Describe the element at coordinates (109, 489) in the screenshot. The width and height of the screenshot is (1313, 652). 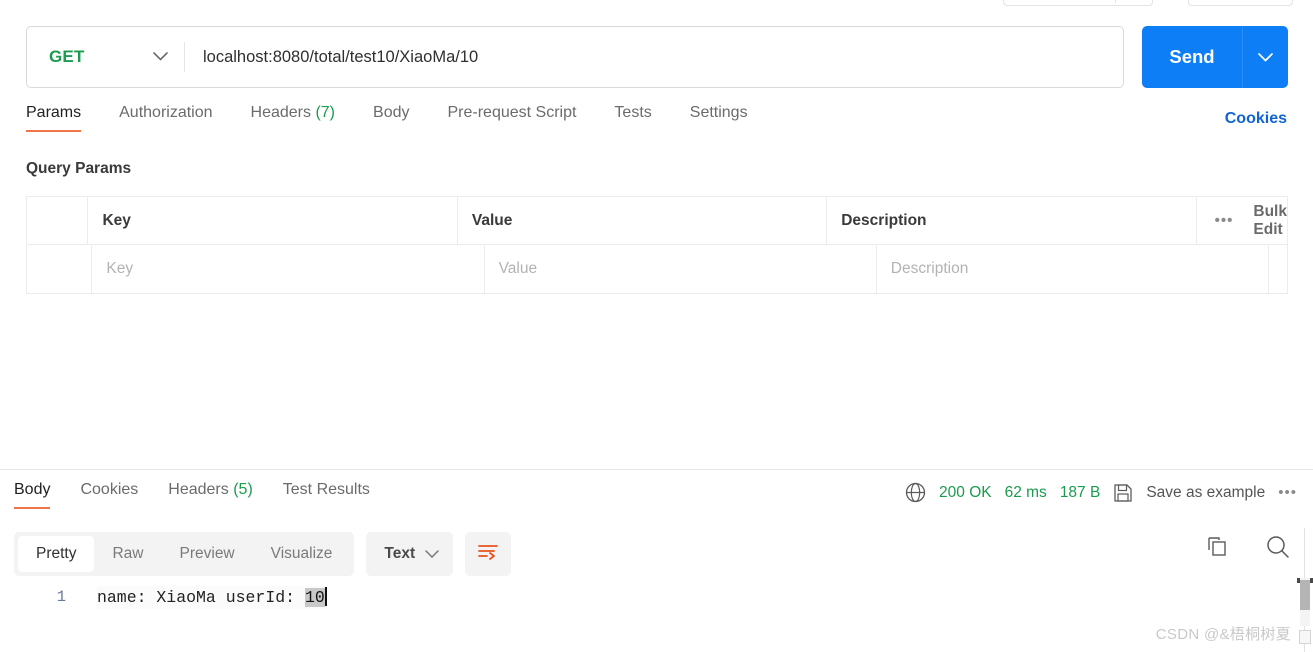
I see `tab-response-cookies-label: Cookies` at that location.